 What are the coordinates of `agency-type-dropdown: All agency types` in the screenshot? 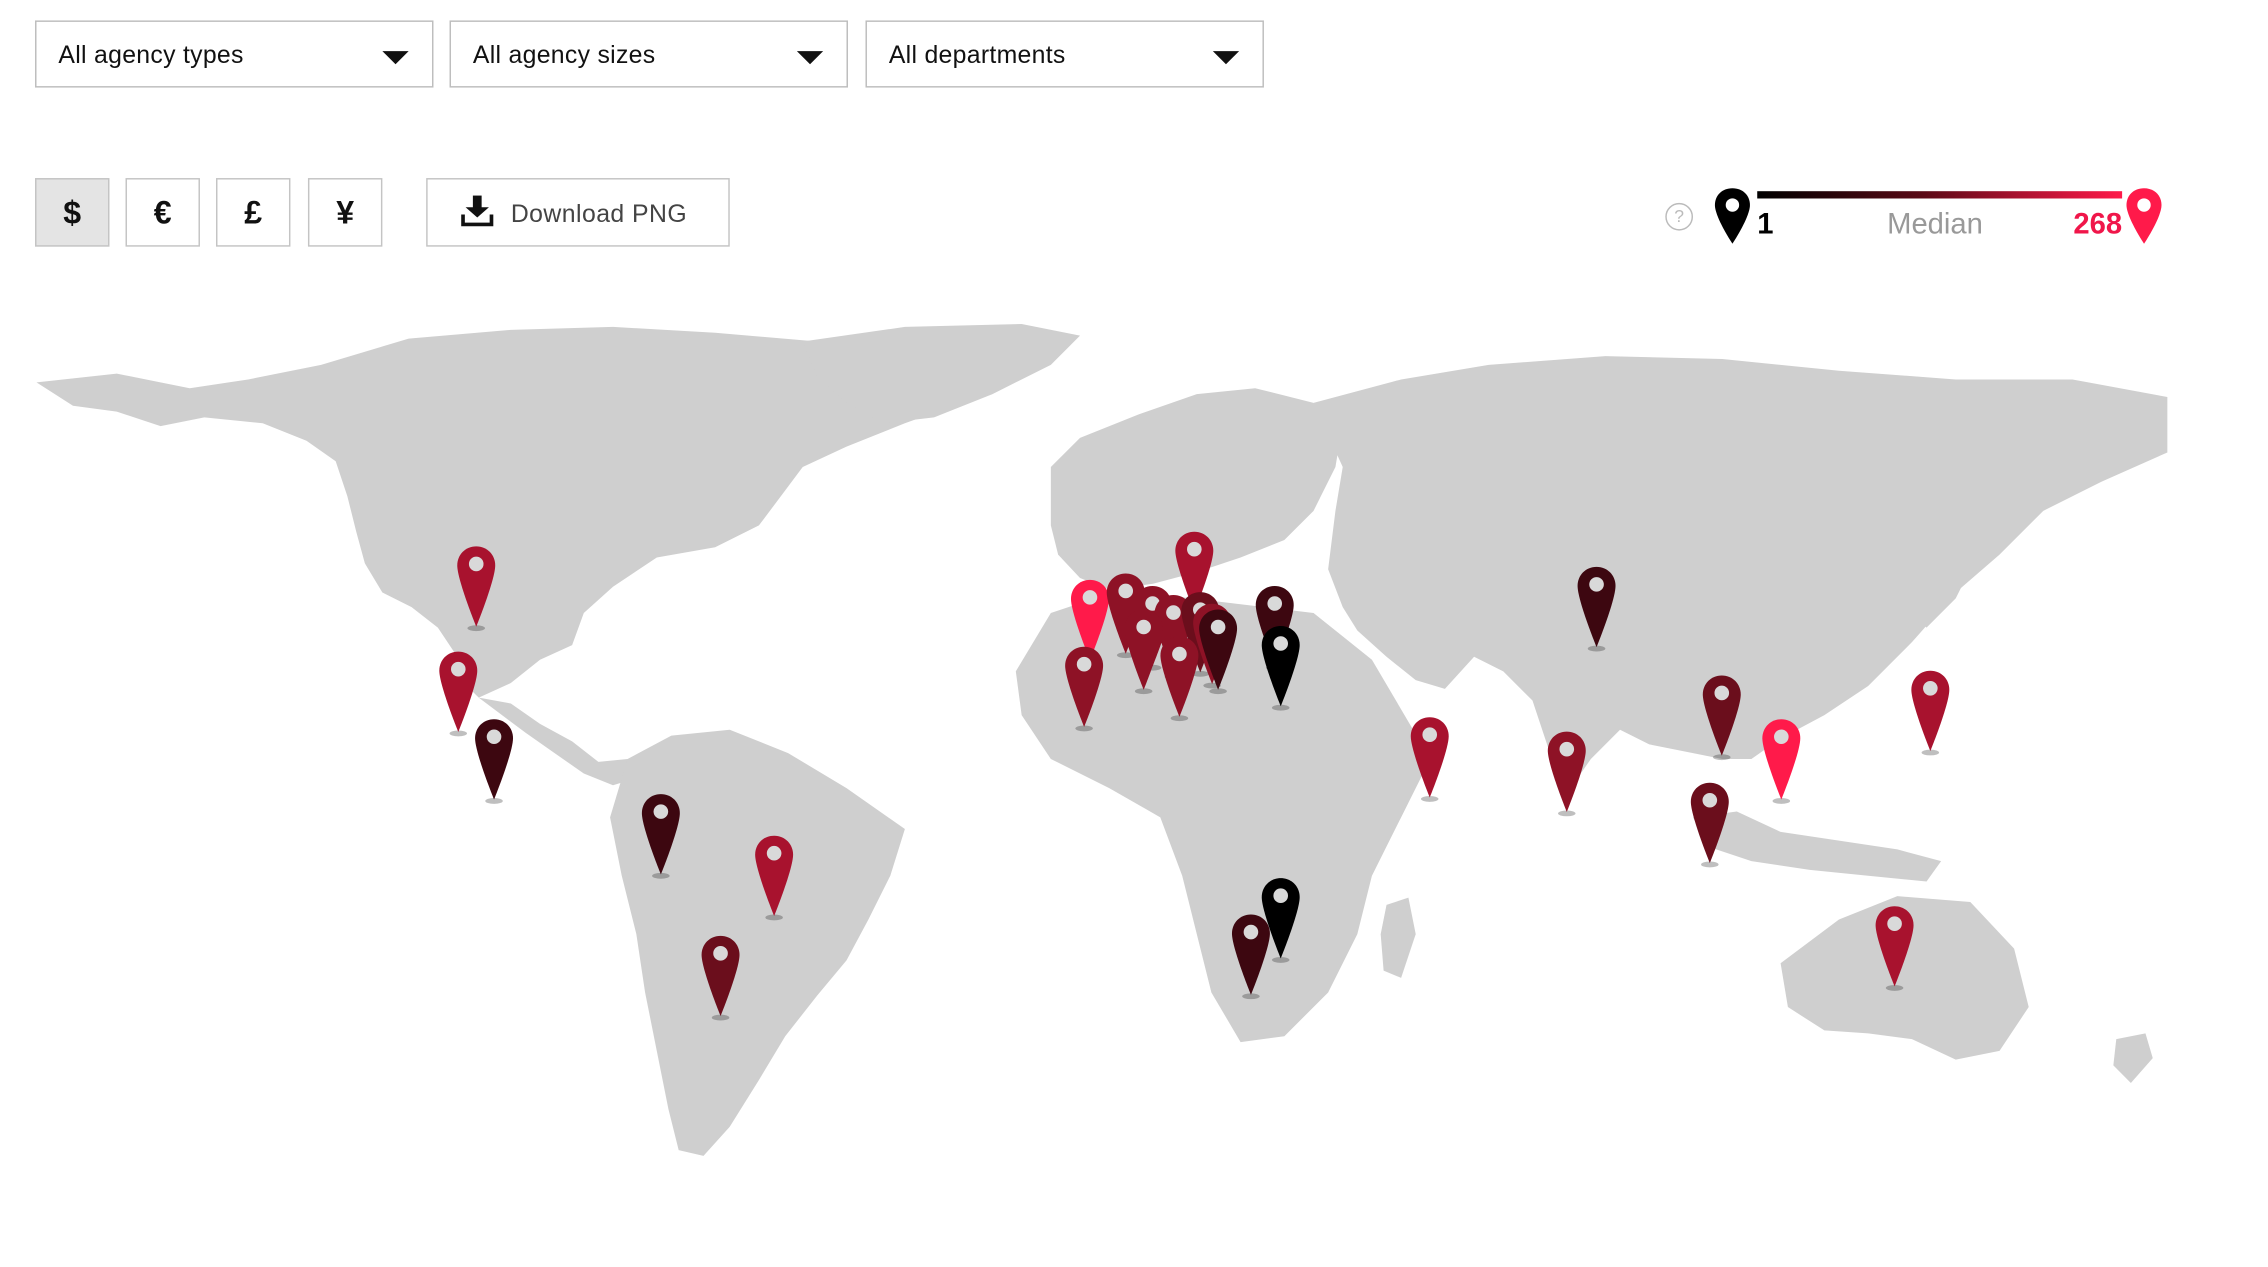 It's located at (234, 54).